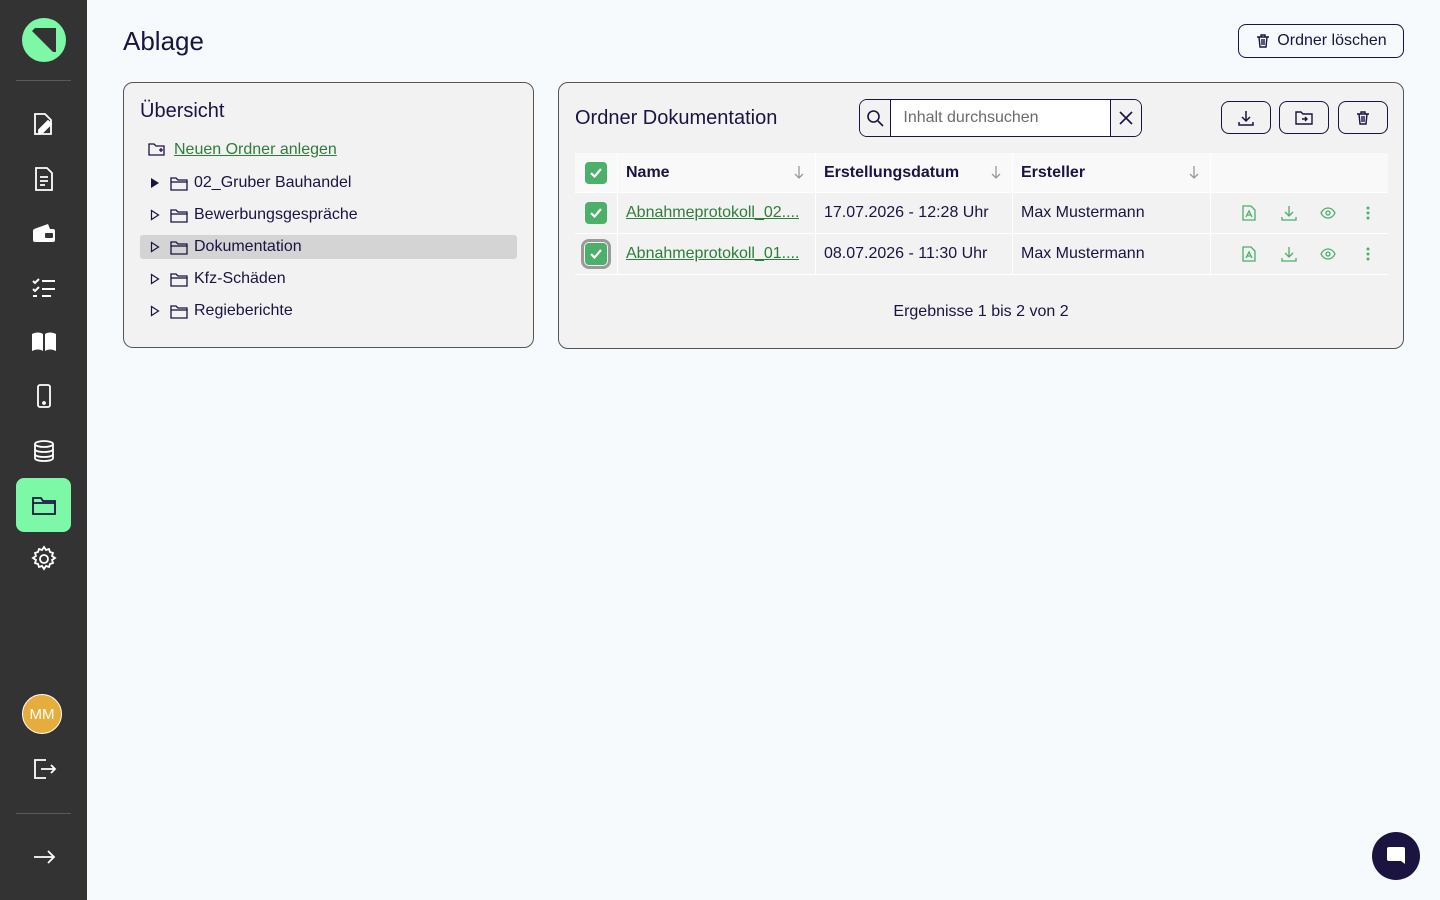 This screenshot has width=1440, height=900. I want to click on folder-title: Ordner Dokumentation, so click(676, 118).